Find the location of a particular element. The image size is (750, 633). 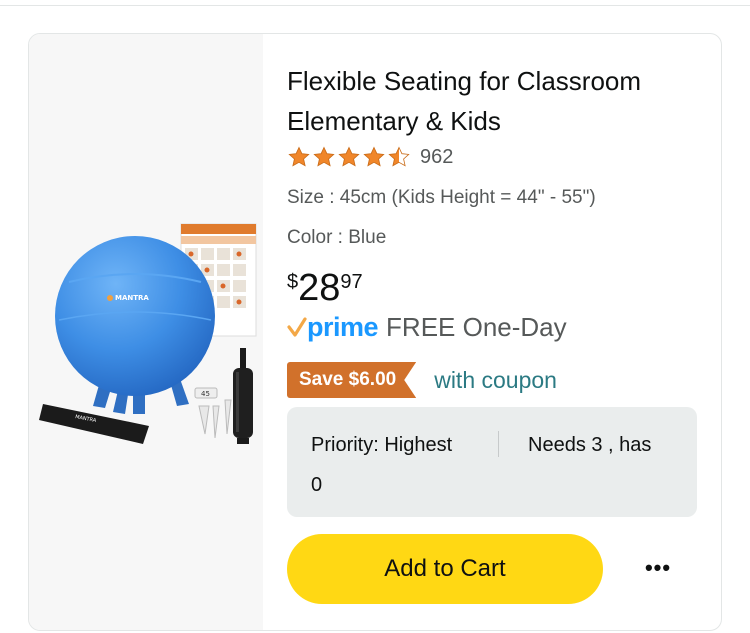

priority-label: Priority: Highest is located at coordinates (382, 445).